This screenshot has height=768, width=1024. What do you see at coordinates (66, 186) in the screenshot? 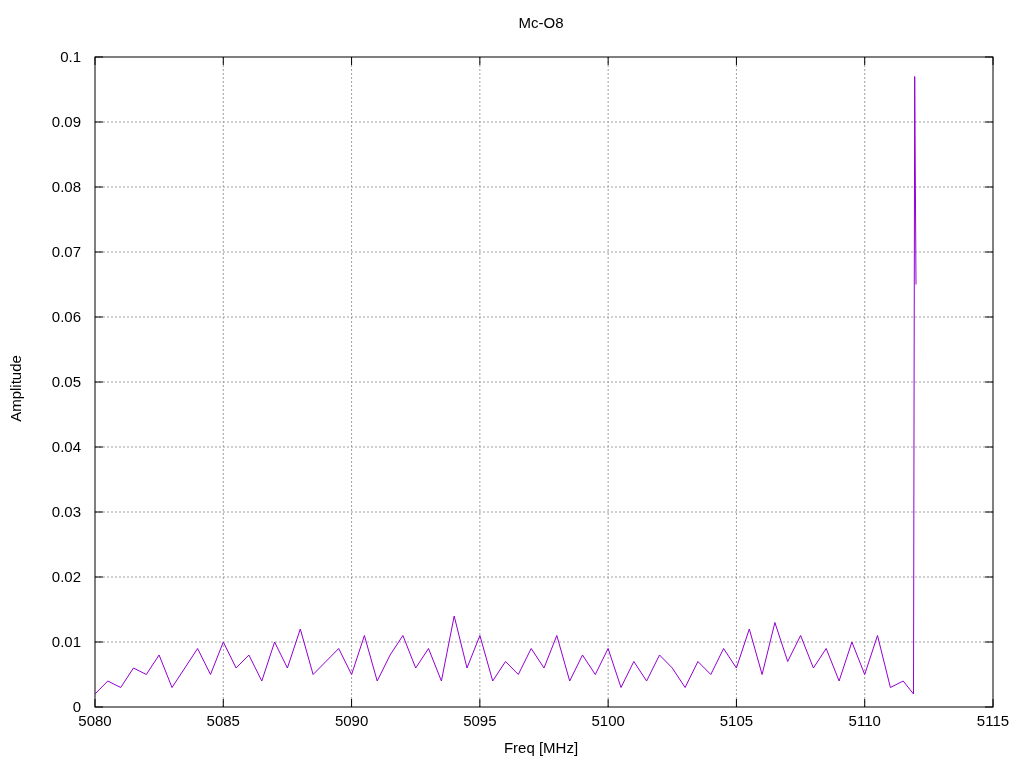
I see `y-tick-label: 0.08` at bounding box center [66, 186].